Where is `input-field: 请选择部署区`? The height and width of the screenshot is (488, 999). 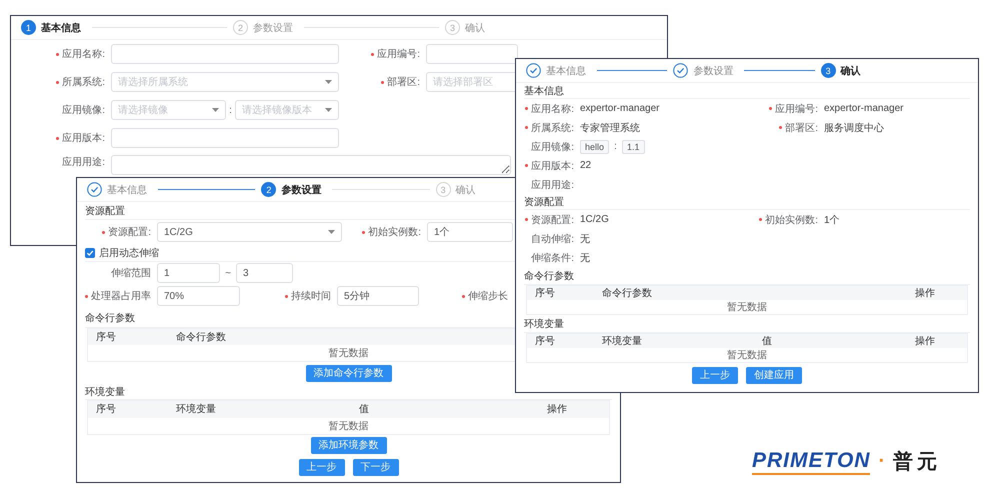
input-field: 请选择部署区 is located at coordinates (472, 82).